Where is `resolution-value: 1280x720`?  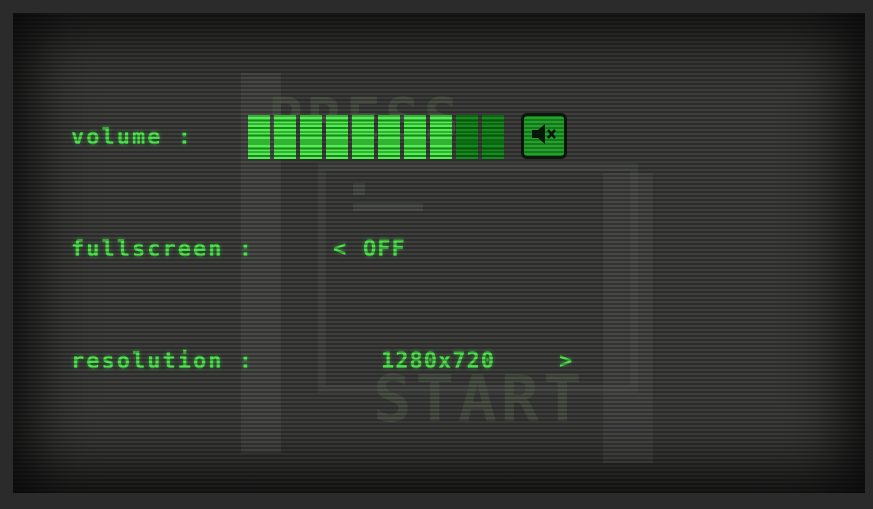 resolution-value: 1280x720 is located at coordinates (438, 361).